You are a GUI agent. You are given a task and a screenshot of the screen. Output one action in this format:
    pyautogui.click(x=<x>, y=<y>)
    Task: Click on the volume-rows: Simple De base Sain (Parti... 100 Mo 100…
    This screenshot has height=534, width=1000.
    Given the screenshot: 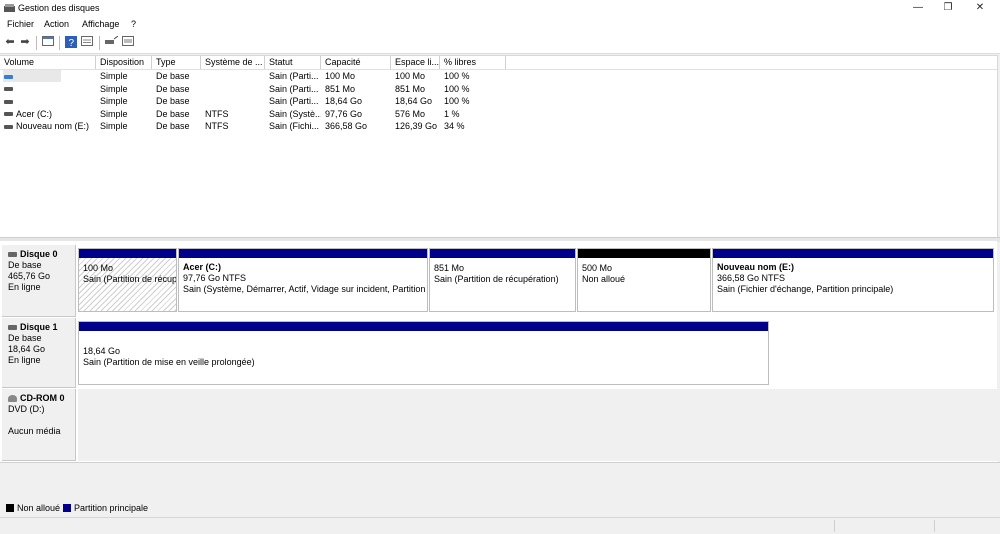 What is the action you would take?
    pyautogui.click(x=498, y=105)
    